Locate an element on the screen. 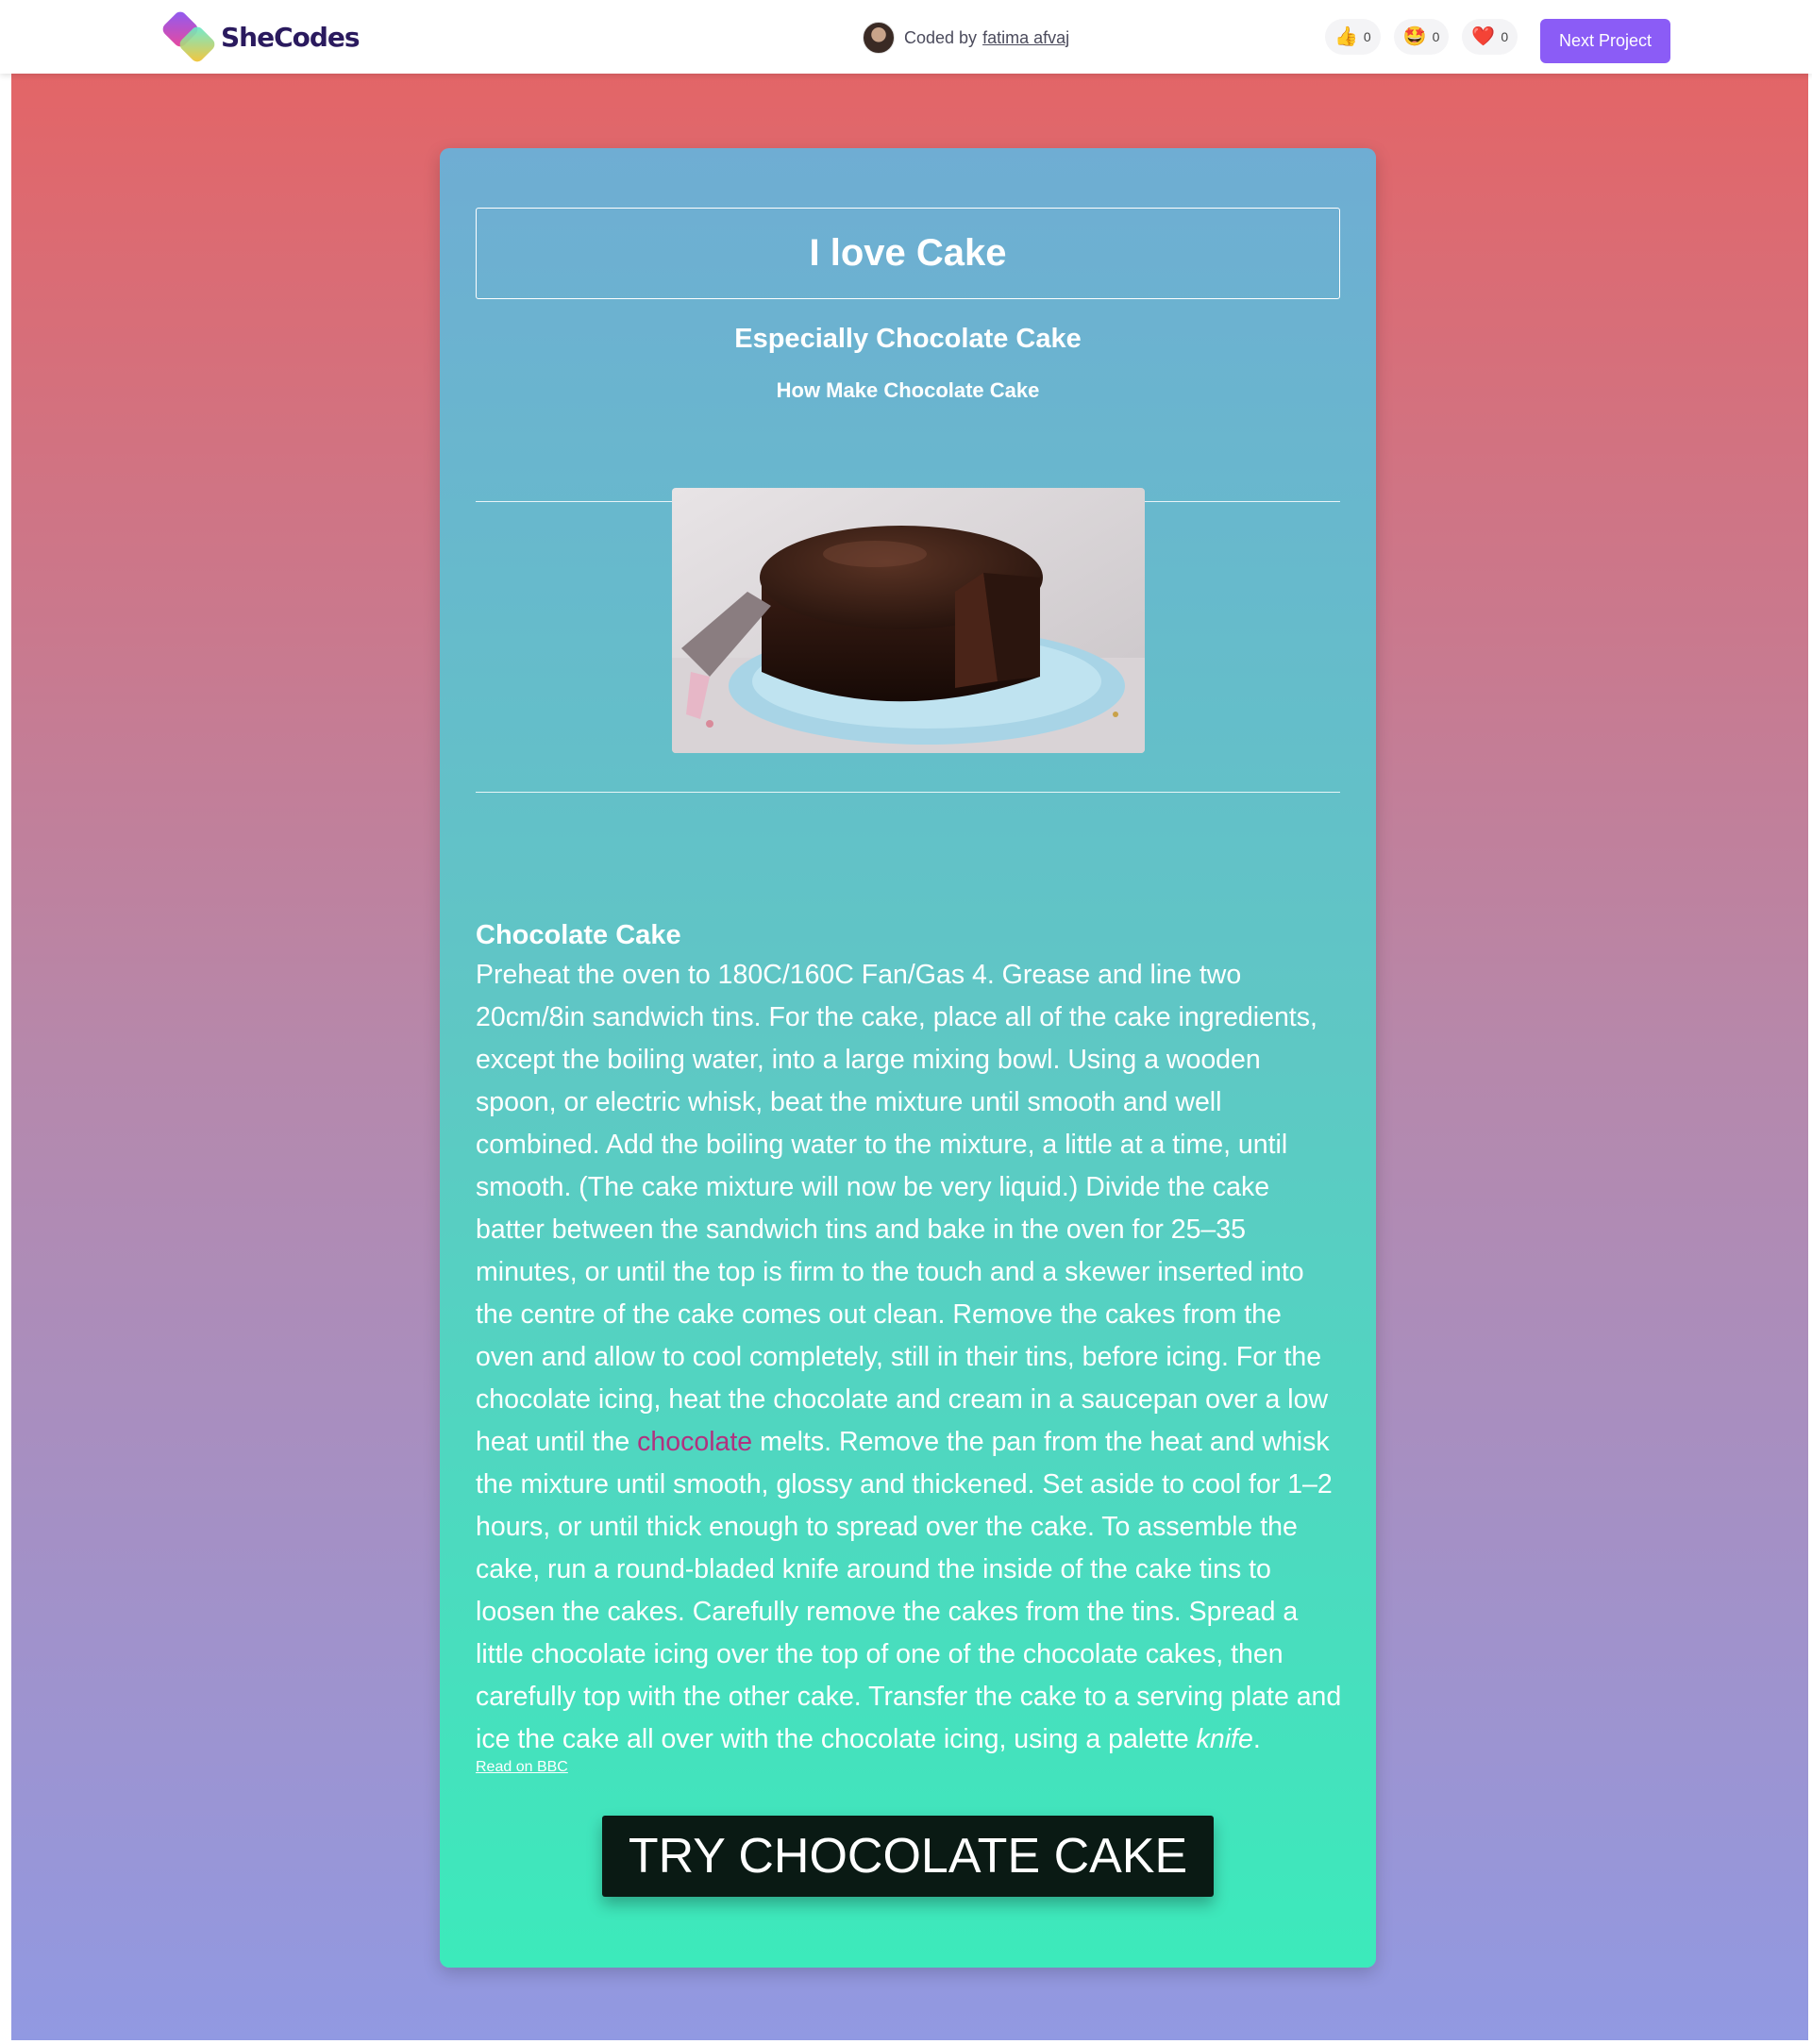  title-box: I love Cake is located at coordinates (908, 254).